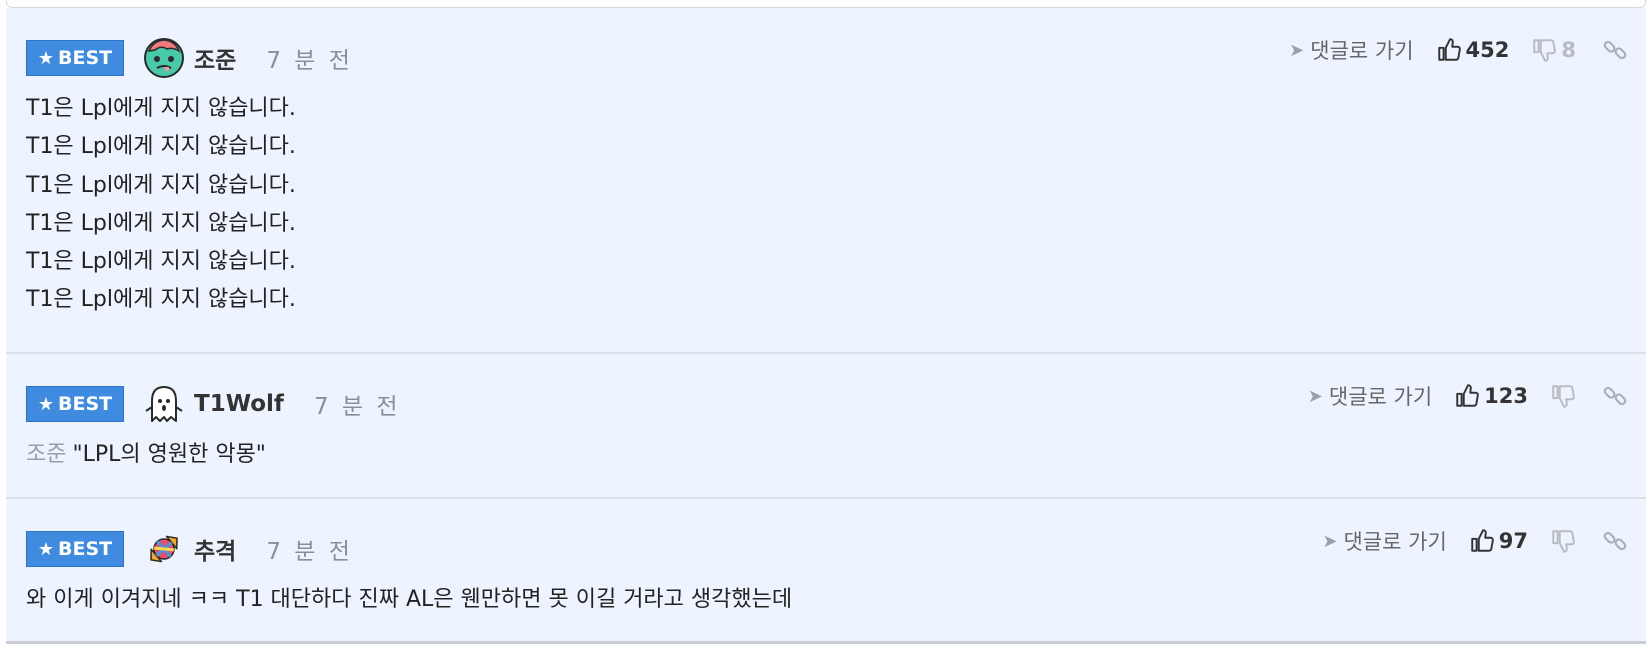 The image size is (1648, 666). I want to click on like-button: 97, so click(1498, 541).